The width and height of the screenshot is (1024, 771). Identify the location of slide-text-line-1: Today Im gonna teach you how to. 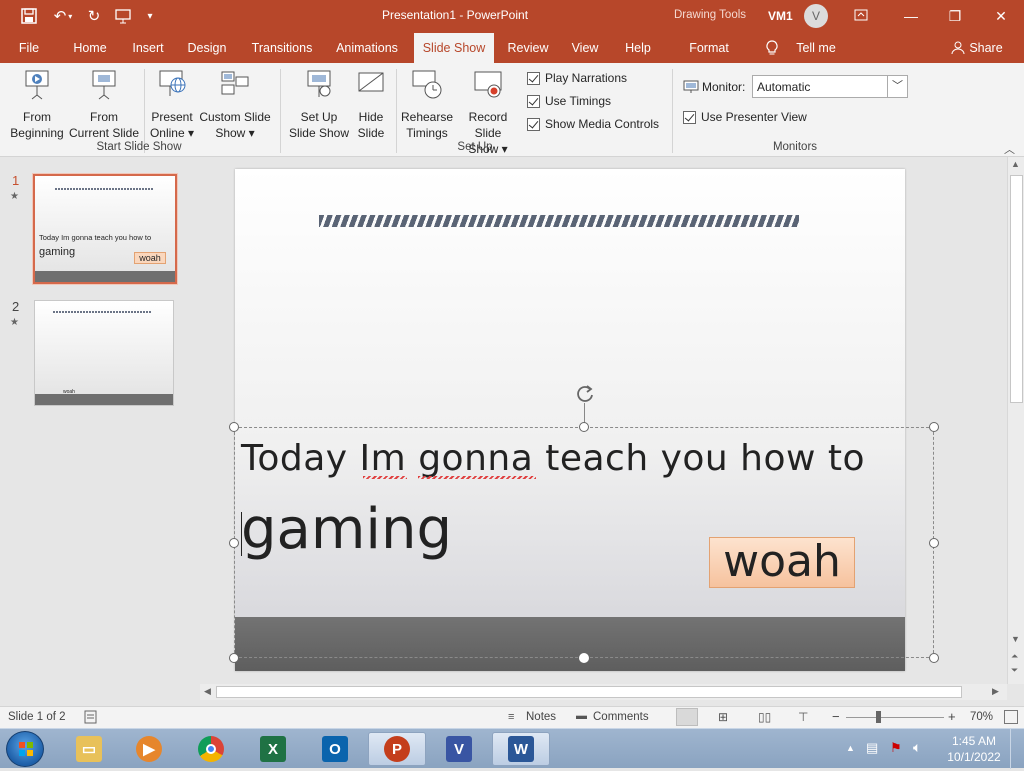
(553, 458).